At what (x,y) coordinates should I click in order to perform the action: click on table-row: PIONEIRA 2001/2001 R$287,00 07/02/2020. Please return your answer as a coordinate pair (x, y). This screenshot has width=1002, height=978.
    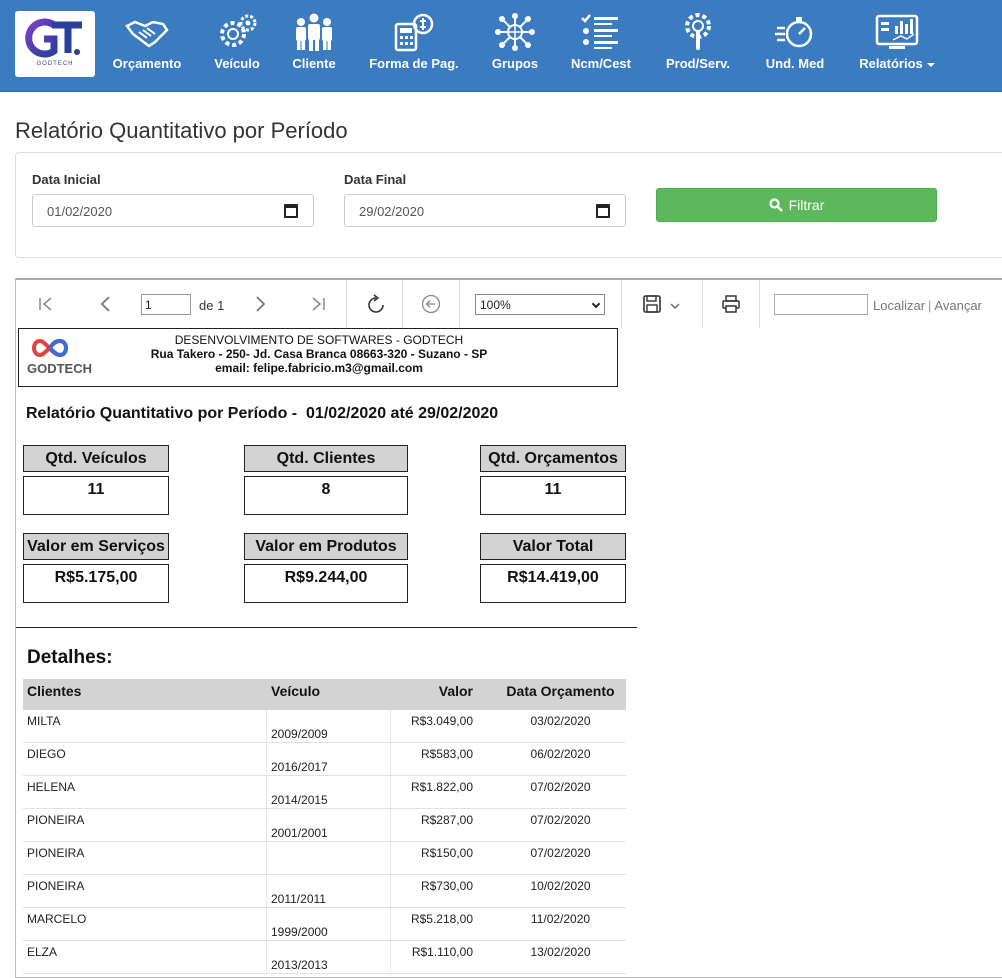
    Looking at the image, I should click on (324, 825).